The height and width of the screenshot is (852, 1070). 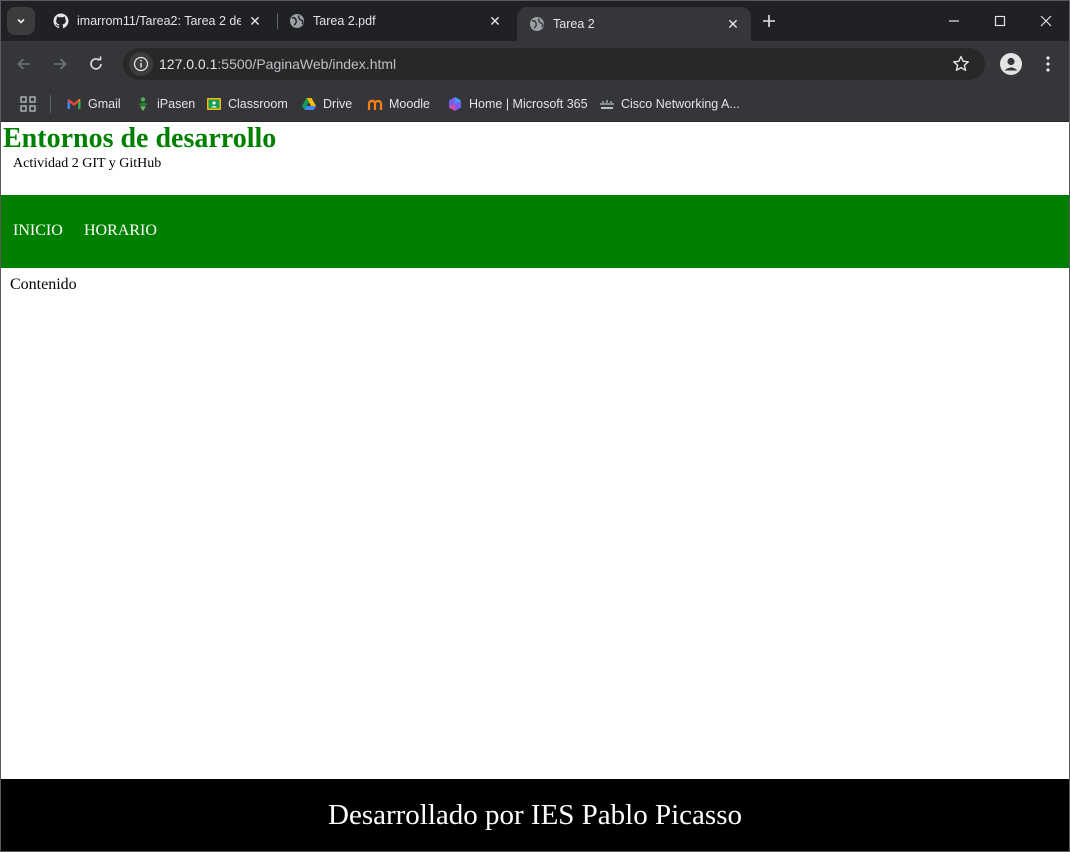 What do you see at coordinates (50, 104) in the screenshot?
I see `bookmarks-divider` at bounding box center [50, 104].